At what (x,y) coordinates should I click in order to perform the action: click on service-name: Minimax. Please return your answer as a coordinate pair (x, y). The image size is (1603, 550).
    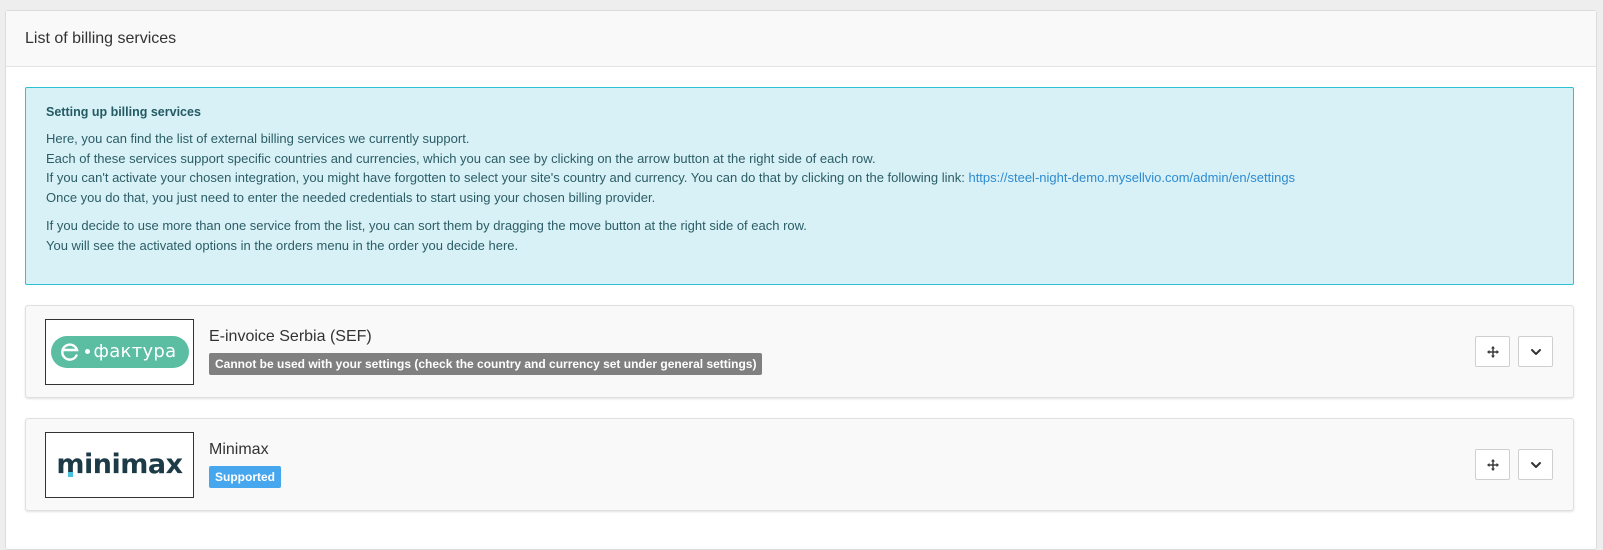
    Looking at the image, I should click on (239, 449).